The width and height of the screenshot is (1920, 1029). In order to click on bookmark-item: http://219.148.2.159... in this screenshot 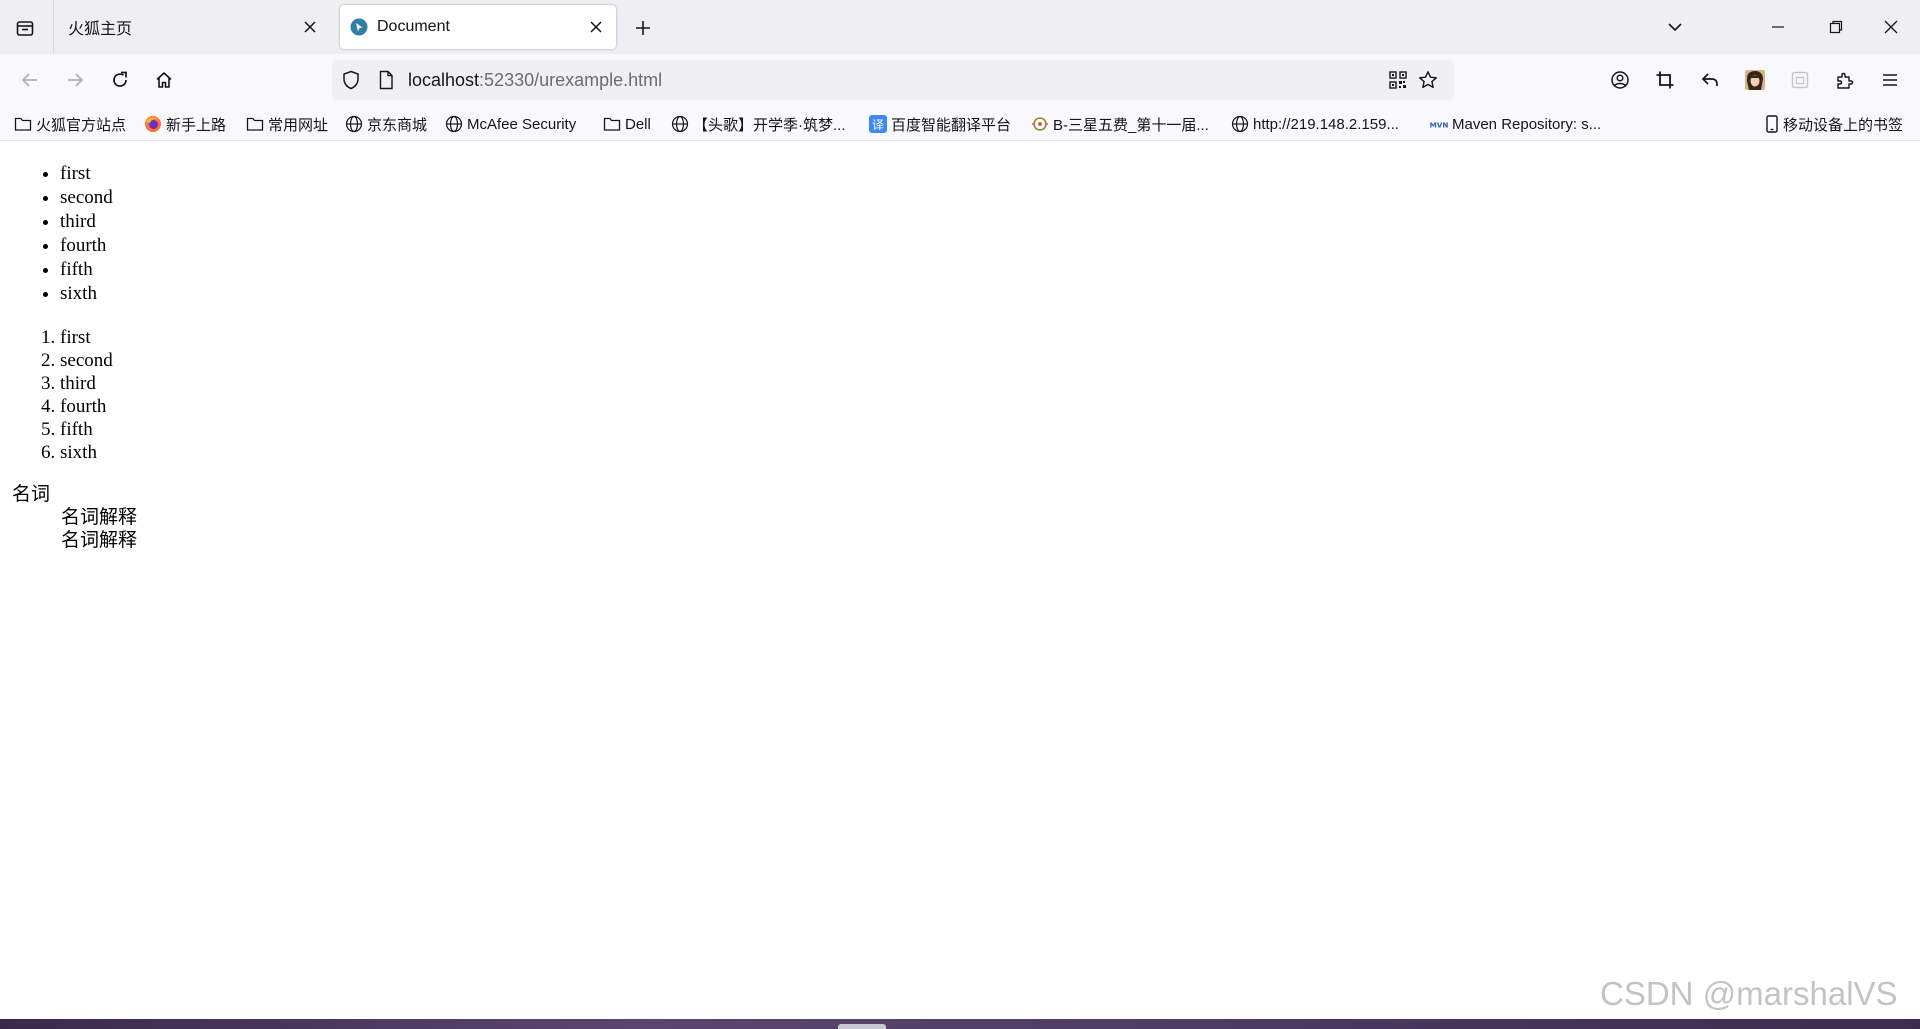, I will do `click(1315, 124)`.